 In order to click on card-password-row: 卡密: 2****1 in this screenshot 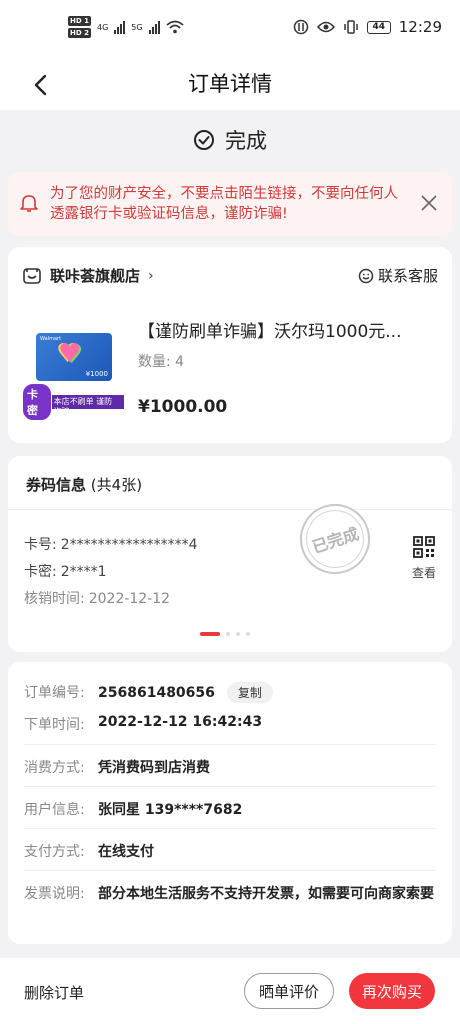, I will do `click(65, 571)`.